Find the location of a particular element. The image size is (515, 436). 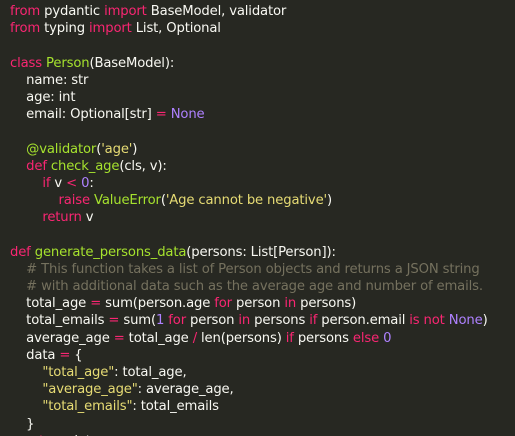

code-token: pydantic is located at coordinates (72, 11).